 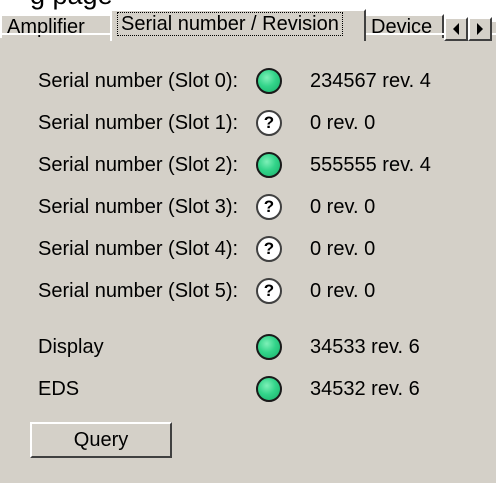 What do you see at coordinates (138, 81) in the screenshot?
I see `row-label: Serial number (Slot 0):` at bounding box center [138, 81].